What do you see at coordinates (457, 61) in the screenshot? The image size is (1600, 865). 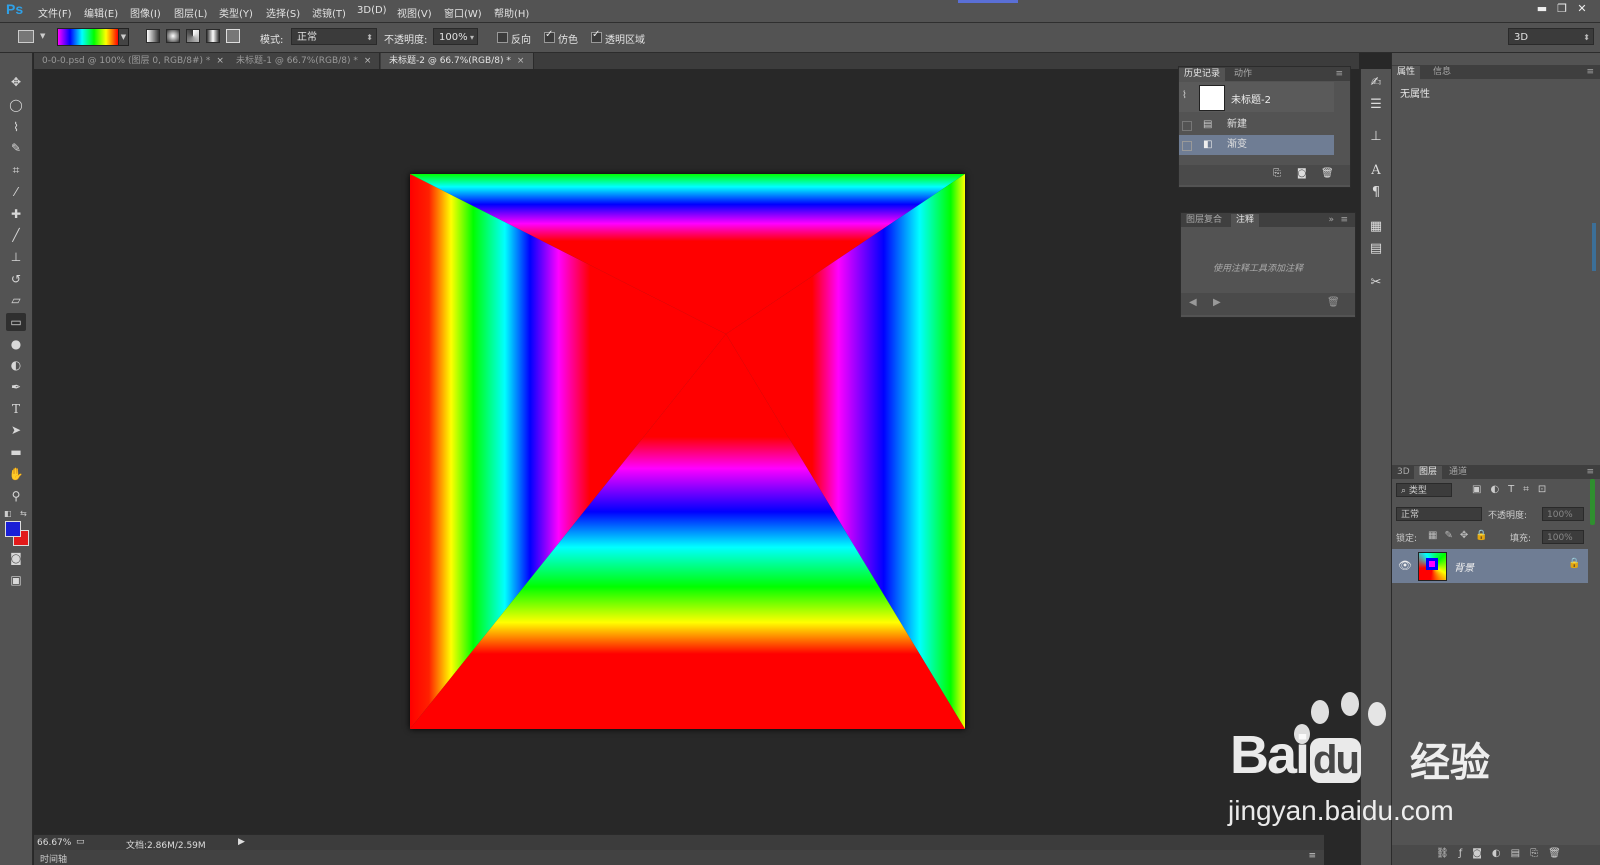 I see `tab-document-3: 未标题-2 @ 66.7%(RGB/8) * ×` at bounding box center [457, 61].